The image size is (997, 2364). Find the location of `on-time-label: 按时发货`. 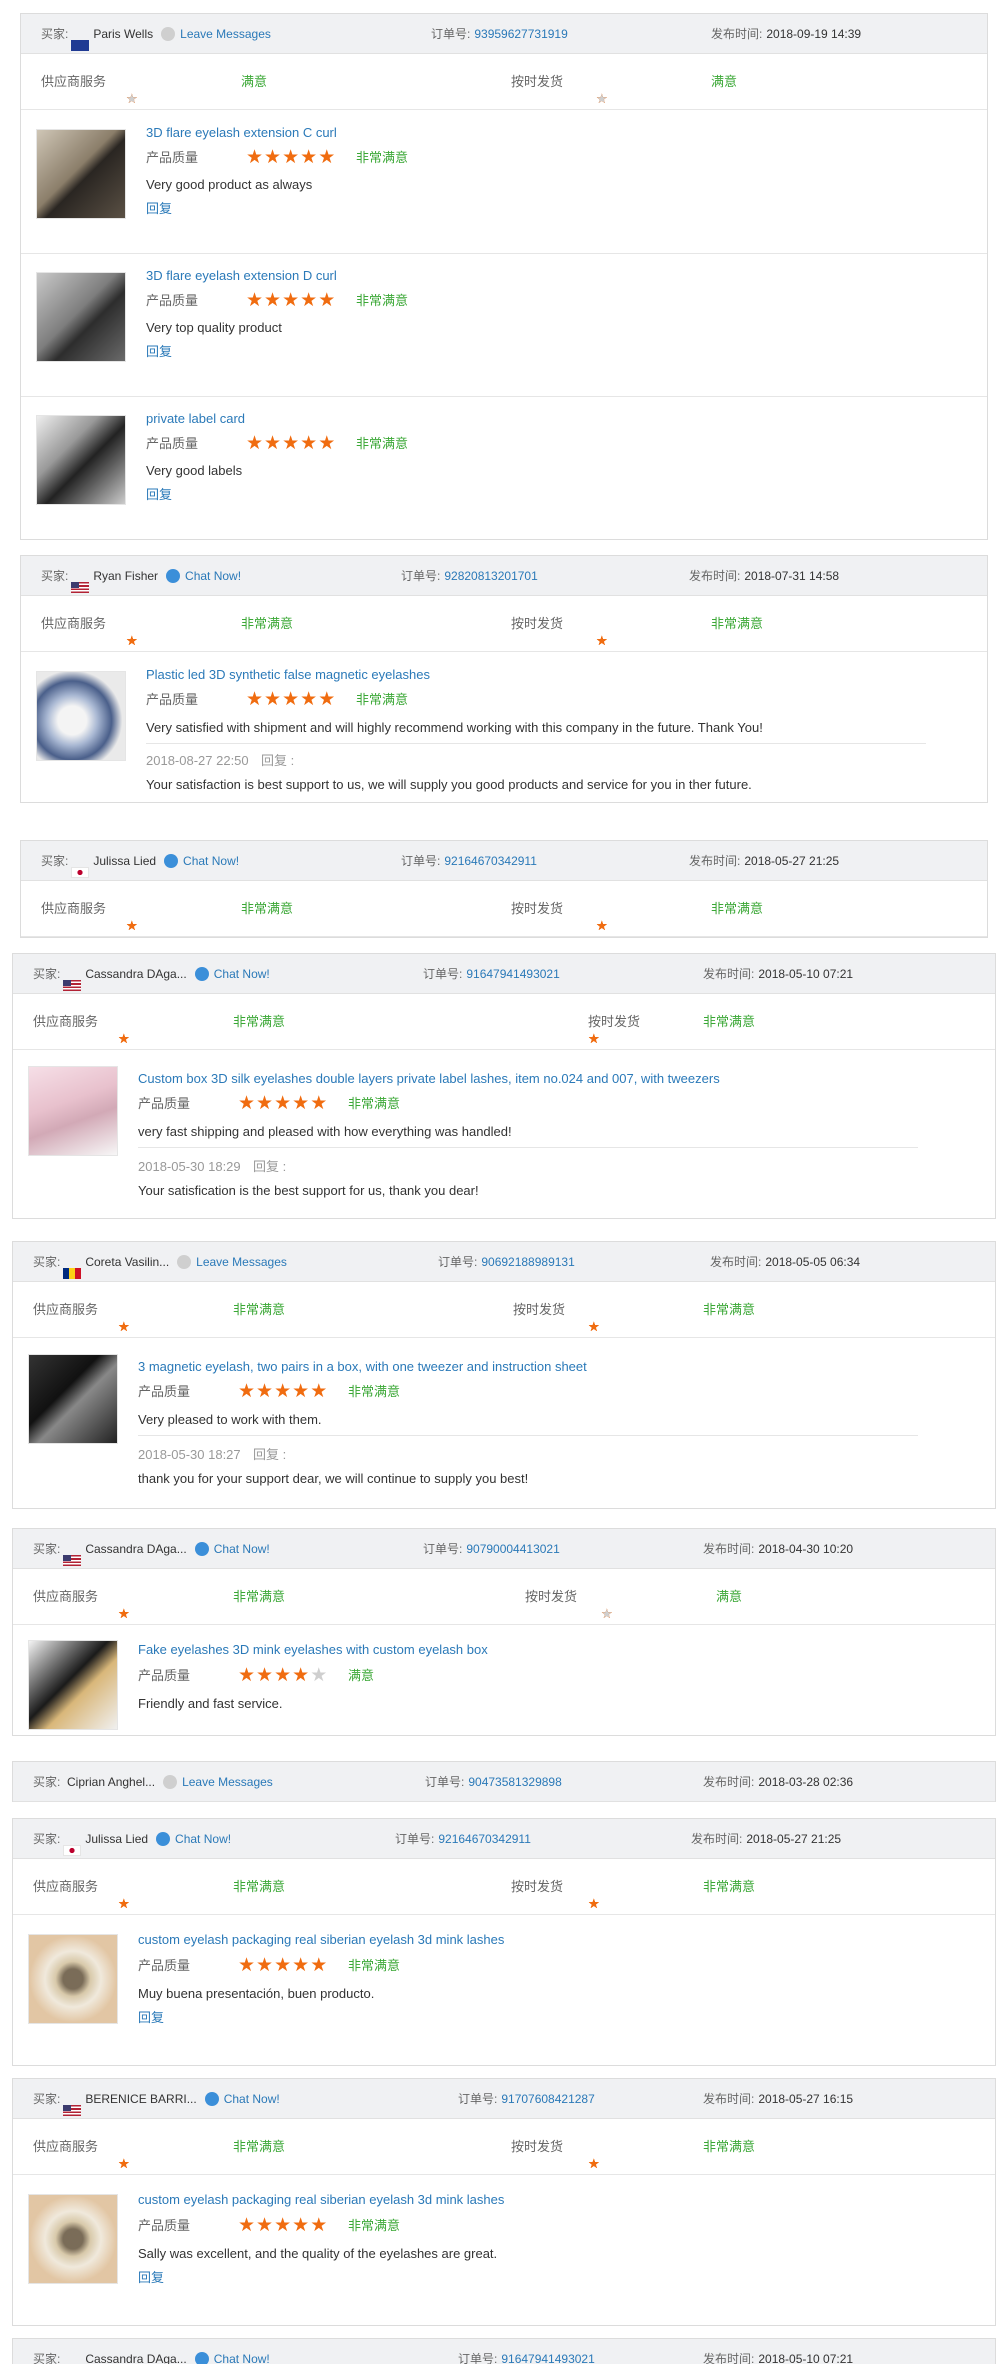

on-time-label: 按时发货 is located at coordinates (537, 623).